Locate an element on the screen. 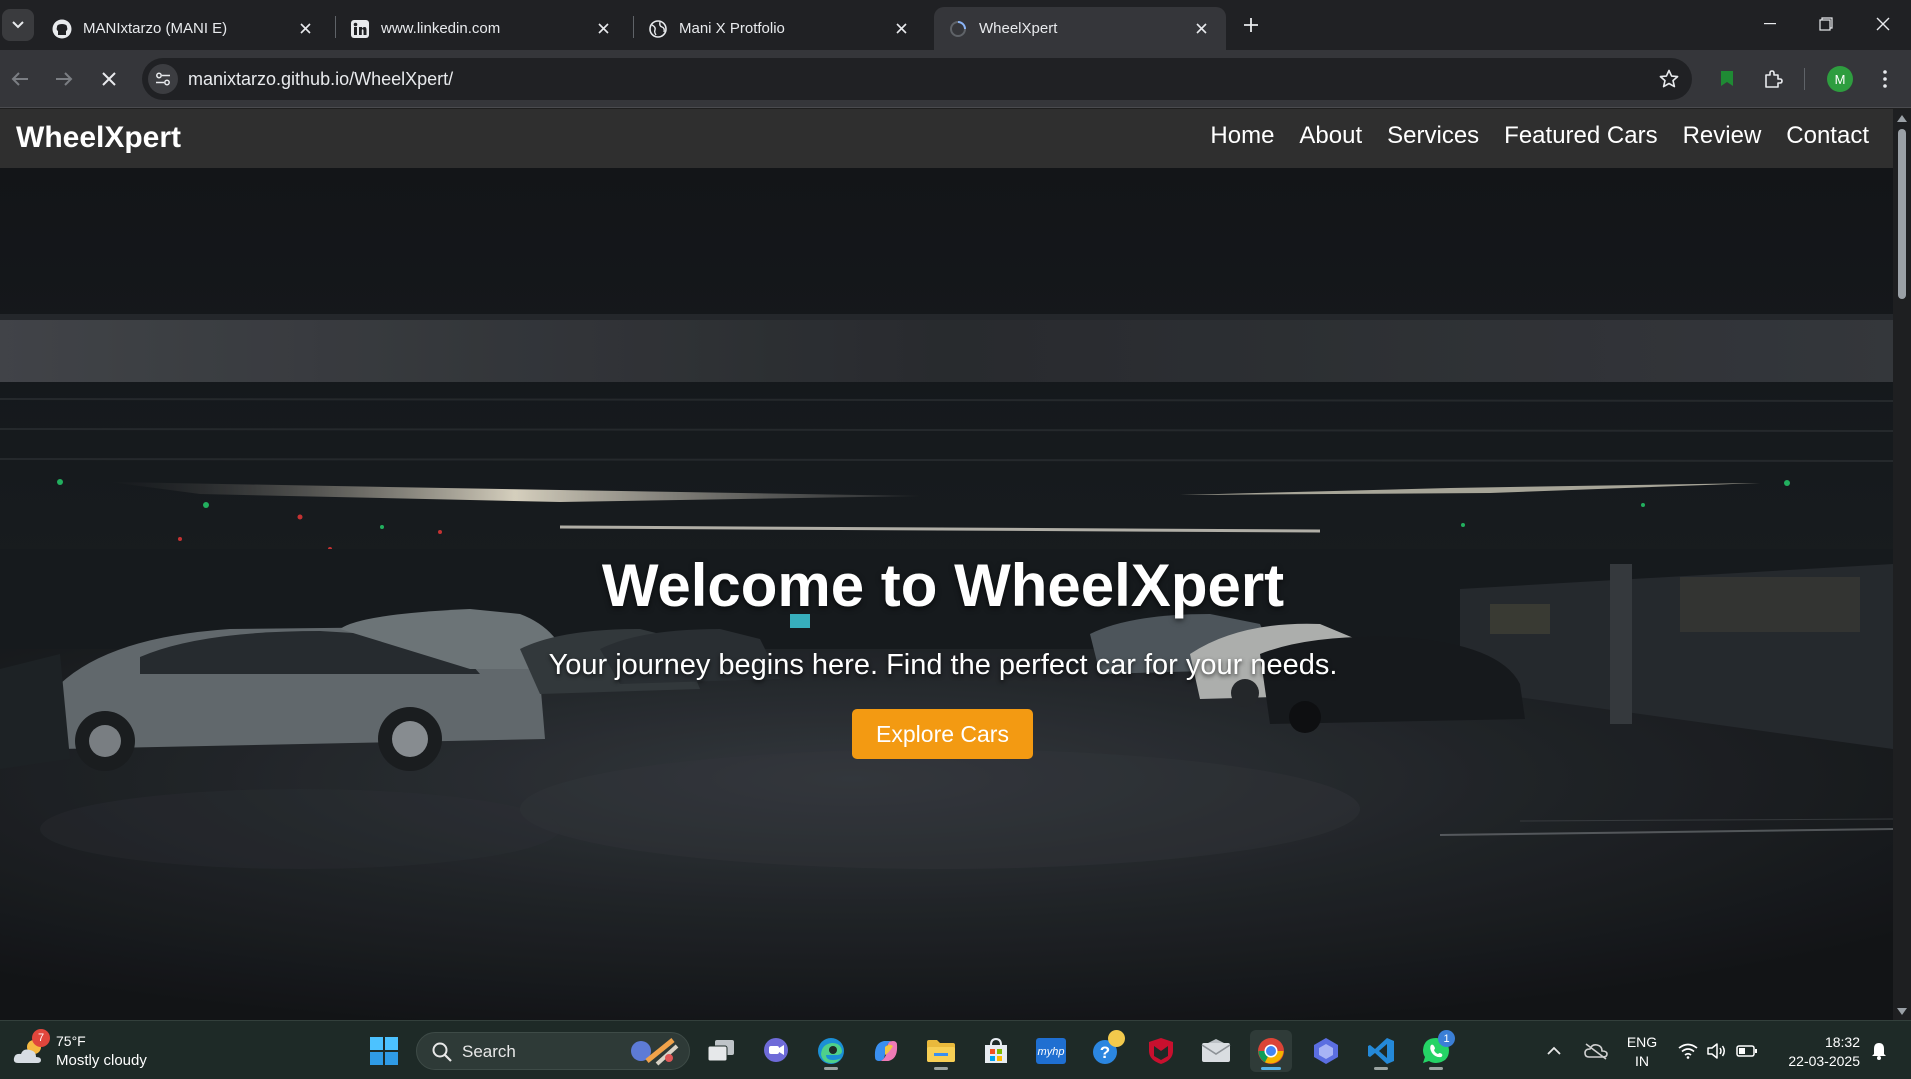  plus-icon is located at coordinates (1251, 25).